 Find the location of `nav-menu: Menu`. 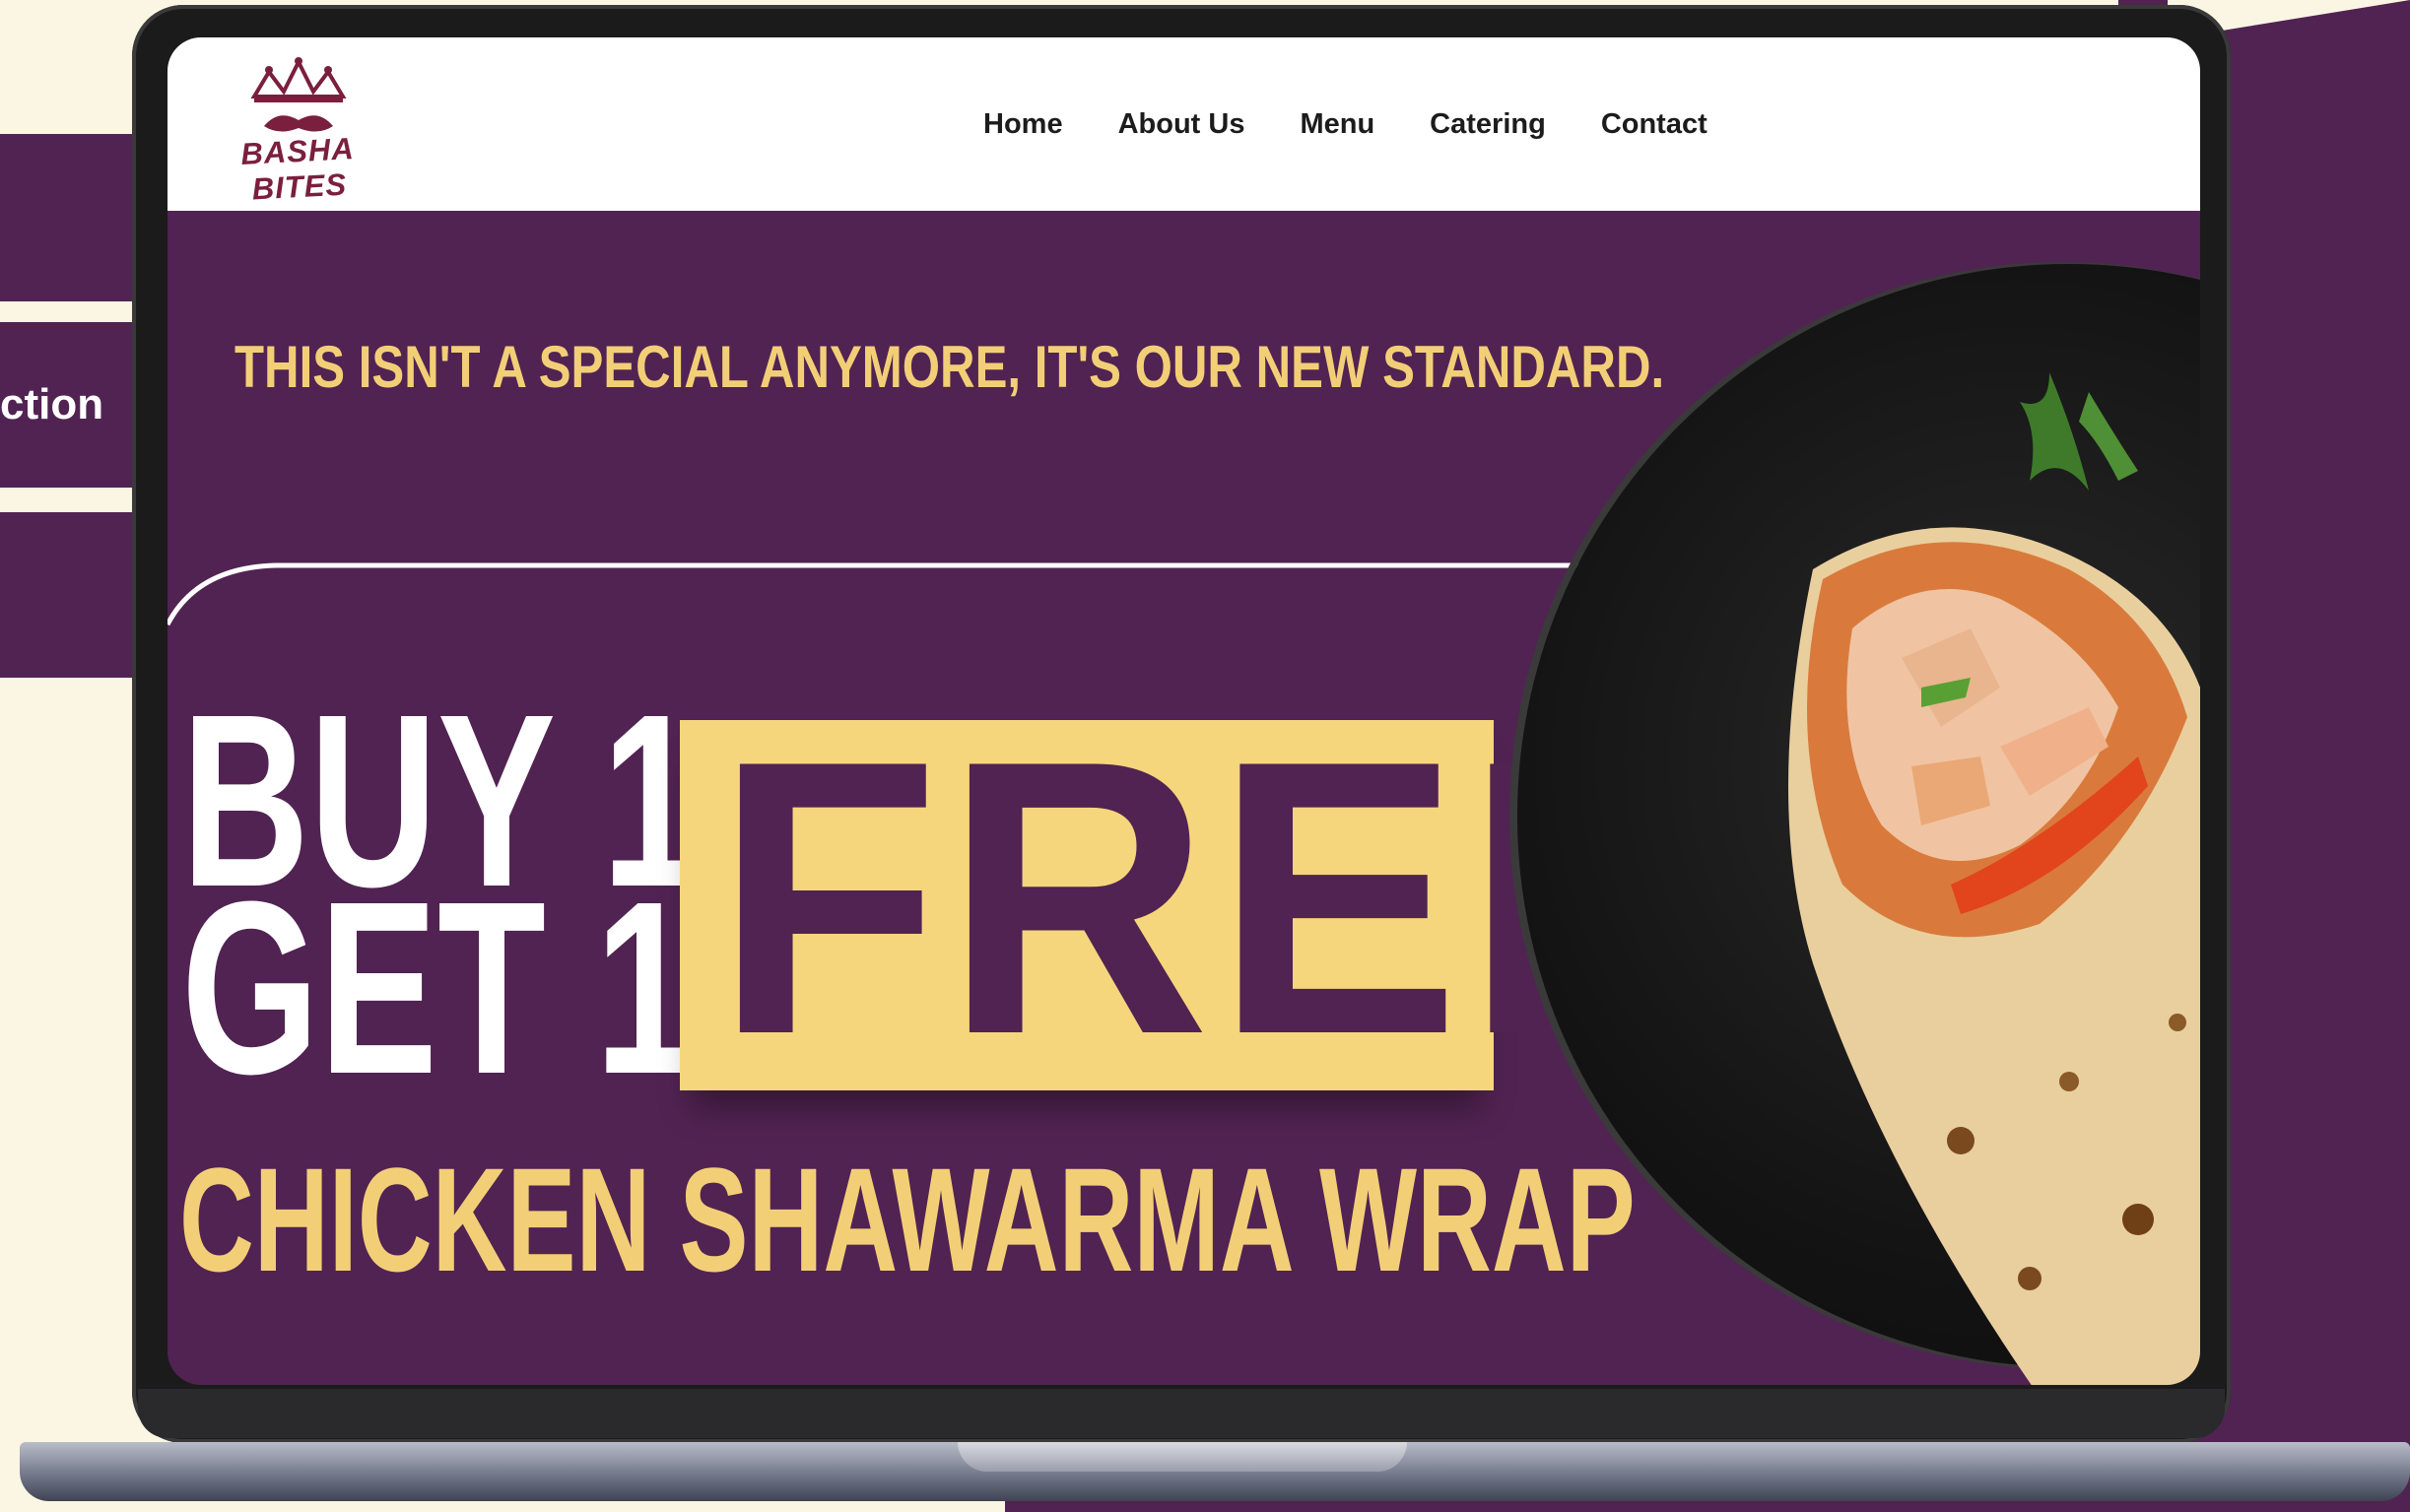

nav-menu: Menu is located at coordinates (1337, 124).